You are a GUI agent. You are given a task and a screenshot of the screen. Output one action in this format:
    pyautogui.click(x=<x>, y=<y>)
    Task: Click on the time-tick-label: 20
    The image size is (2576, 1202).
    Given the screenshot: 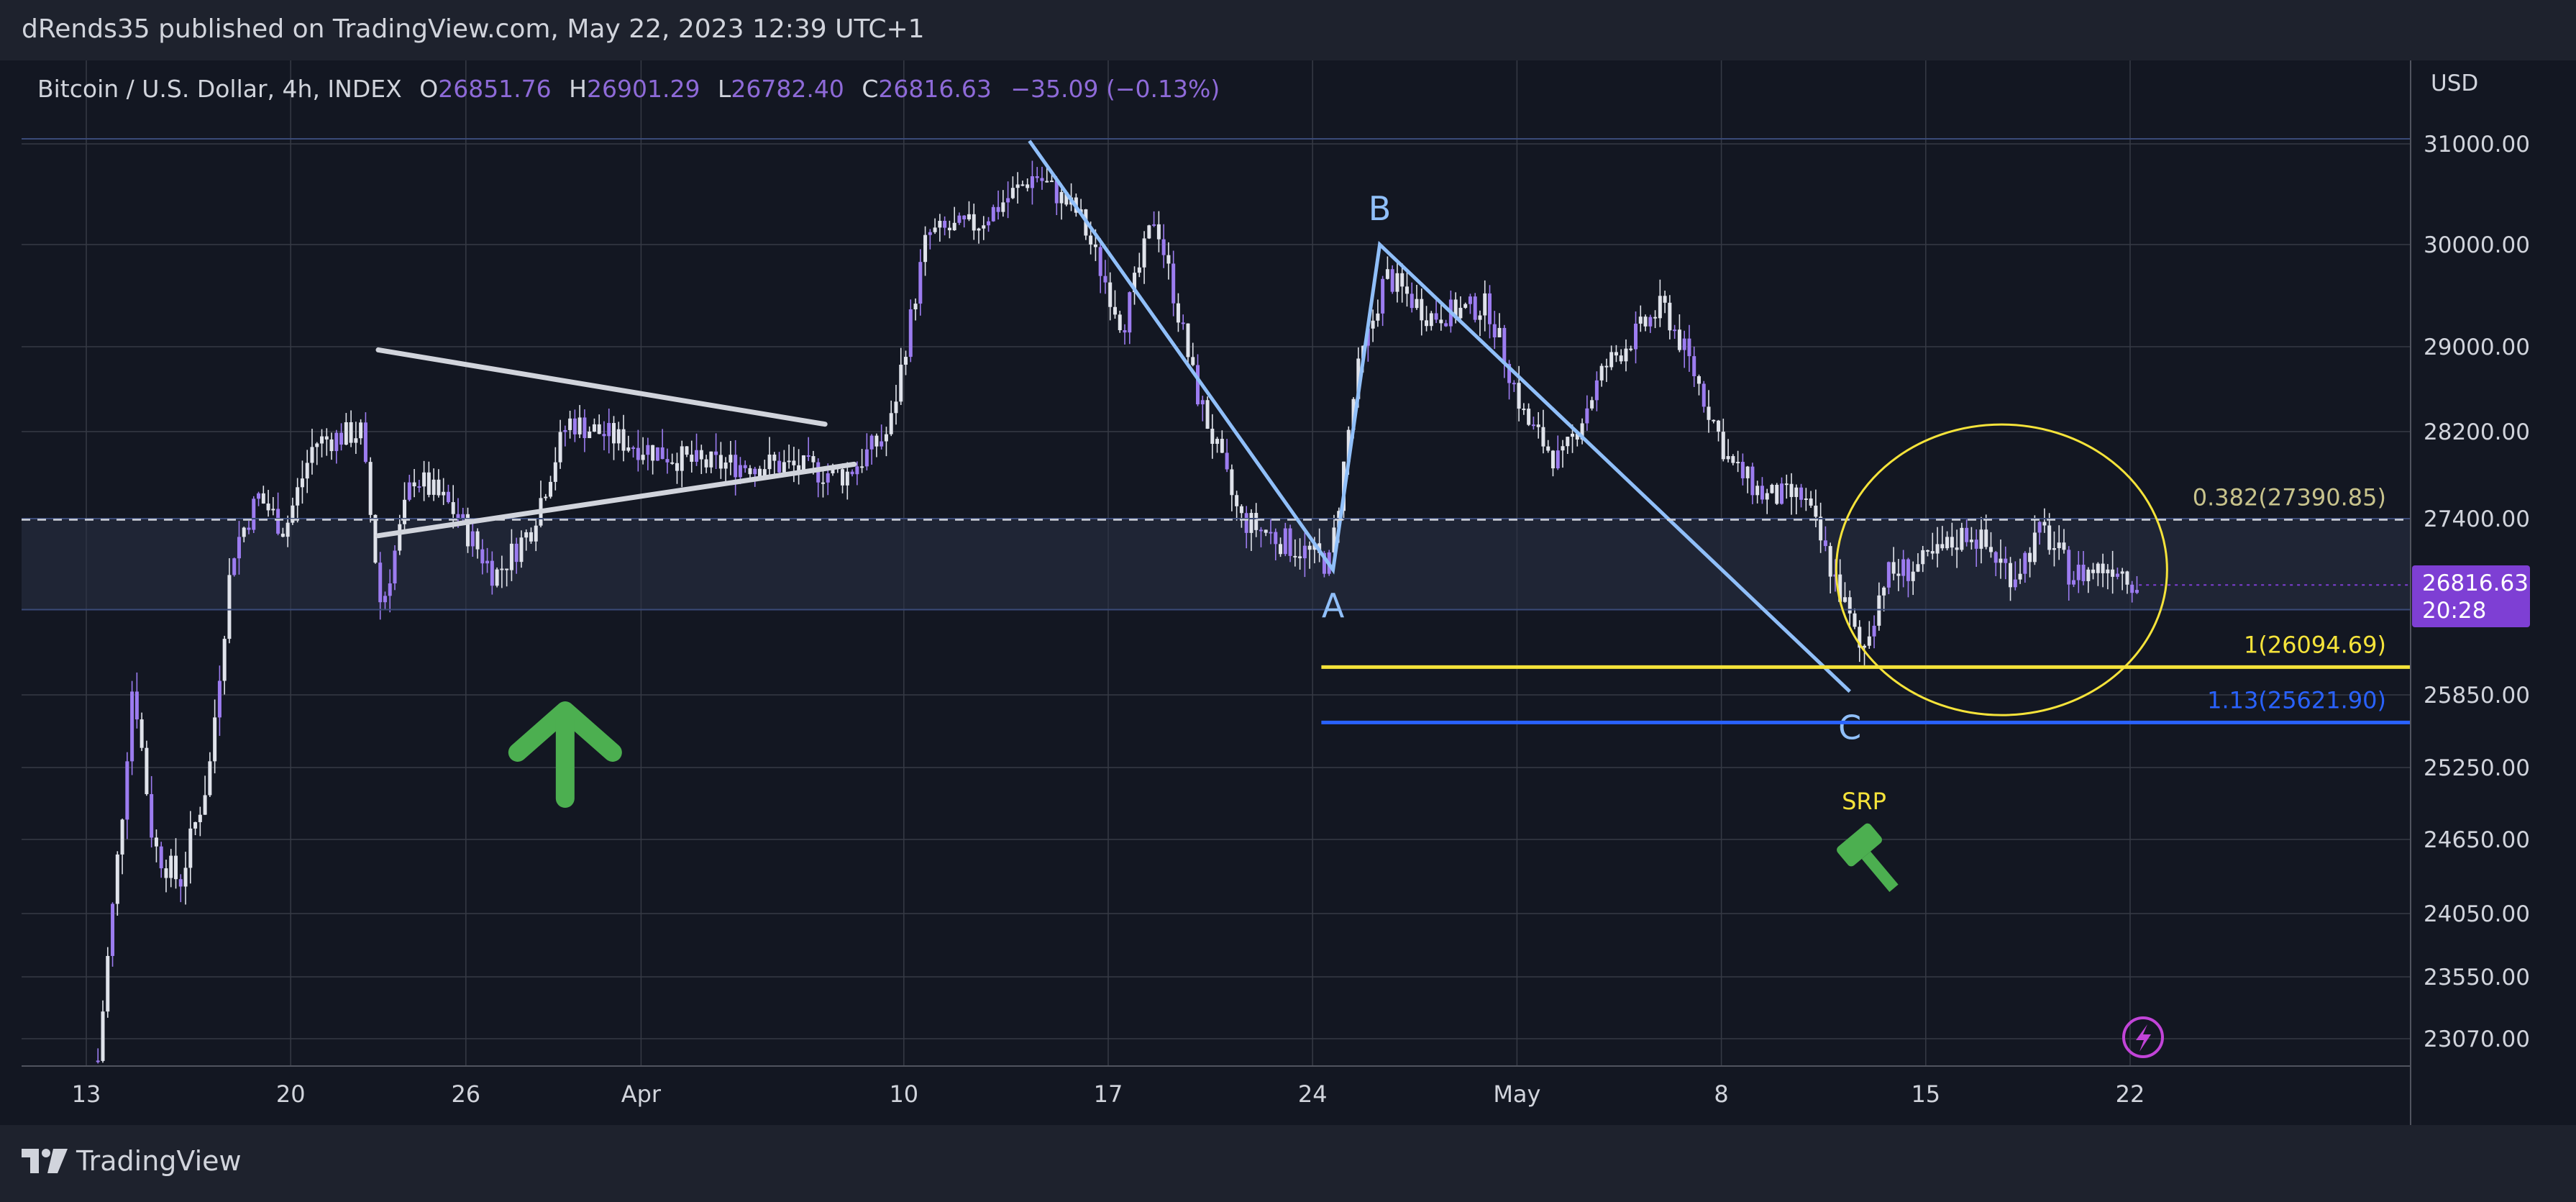 What is the action you would take?
    pyautogui.click(x=291, y=1094)
    